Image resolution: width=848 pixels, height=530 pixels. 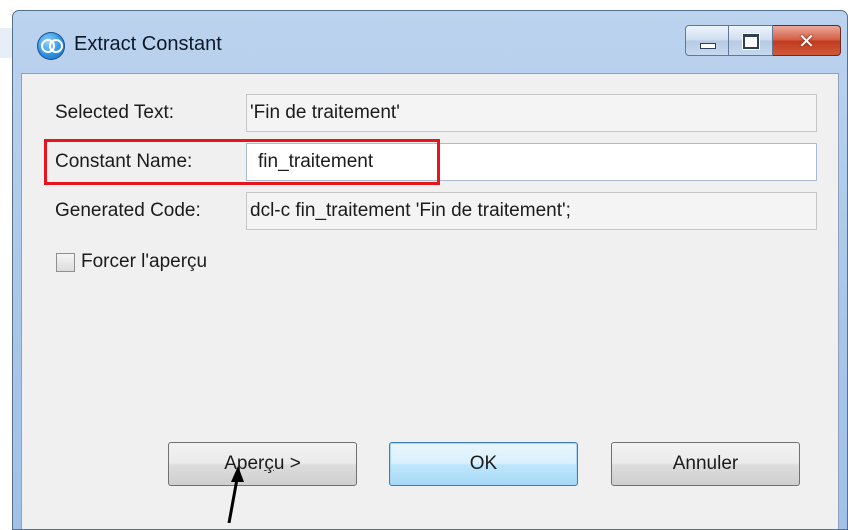 What do you see at coordinates (244, 463) in the screenshot?
I see `preview-button-label-prefix: Aper` at bounding box center [244, 463].